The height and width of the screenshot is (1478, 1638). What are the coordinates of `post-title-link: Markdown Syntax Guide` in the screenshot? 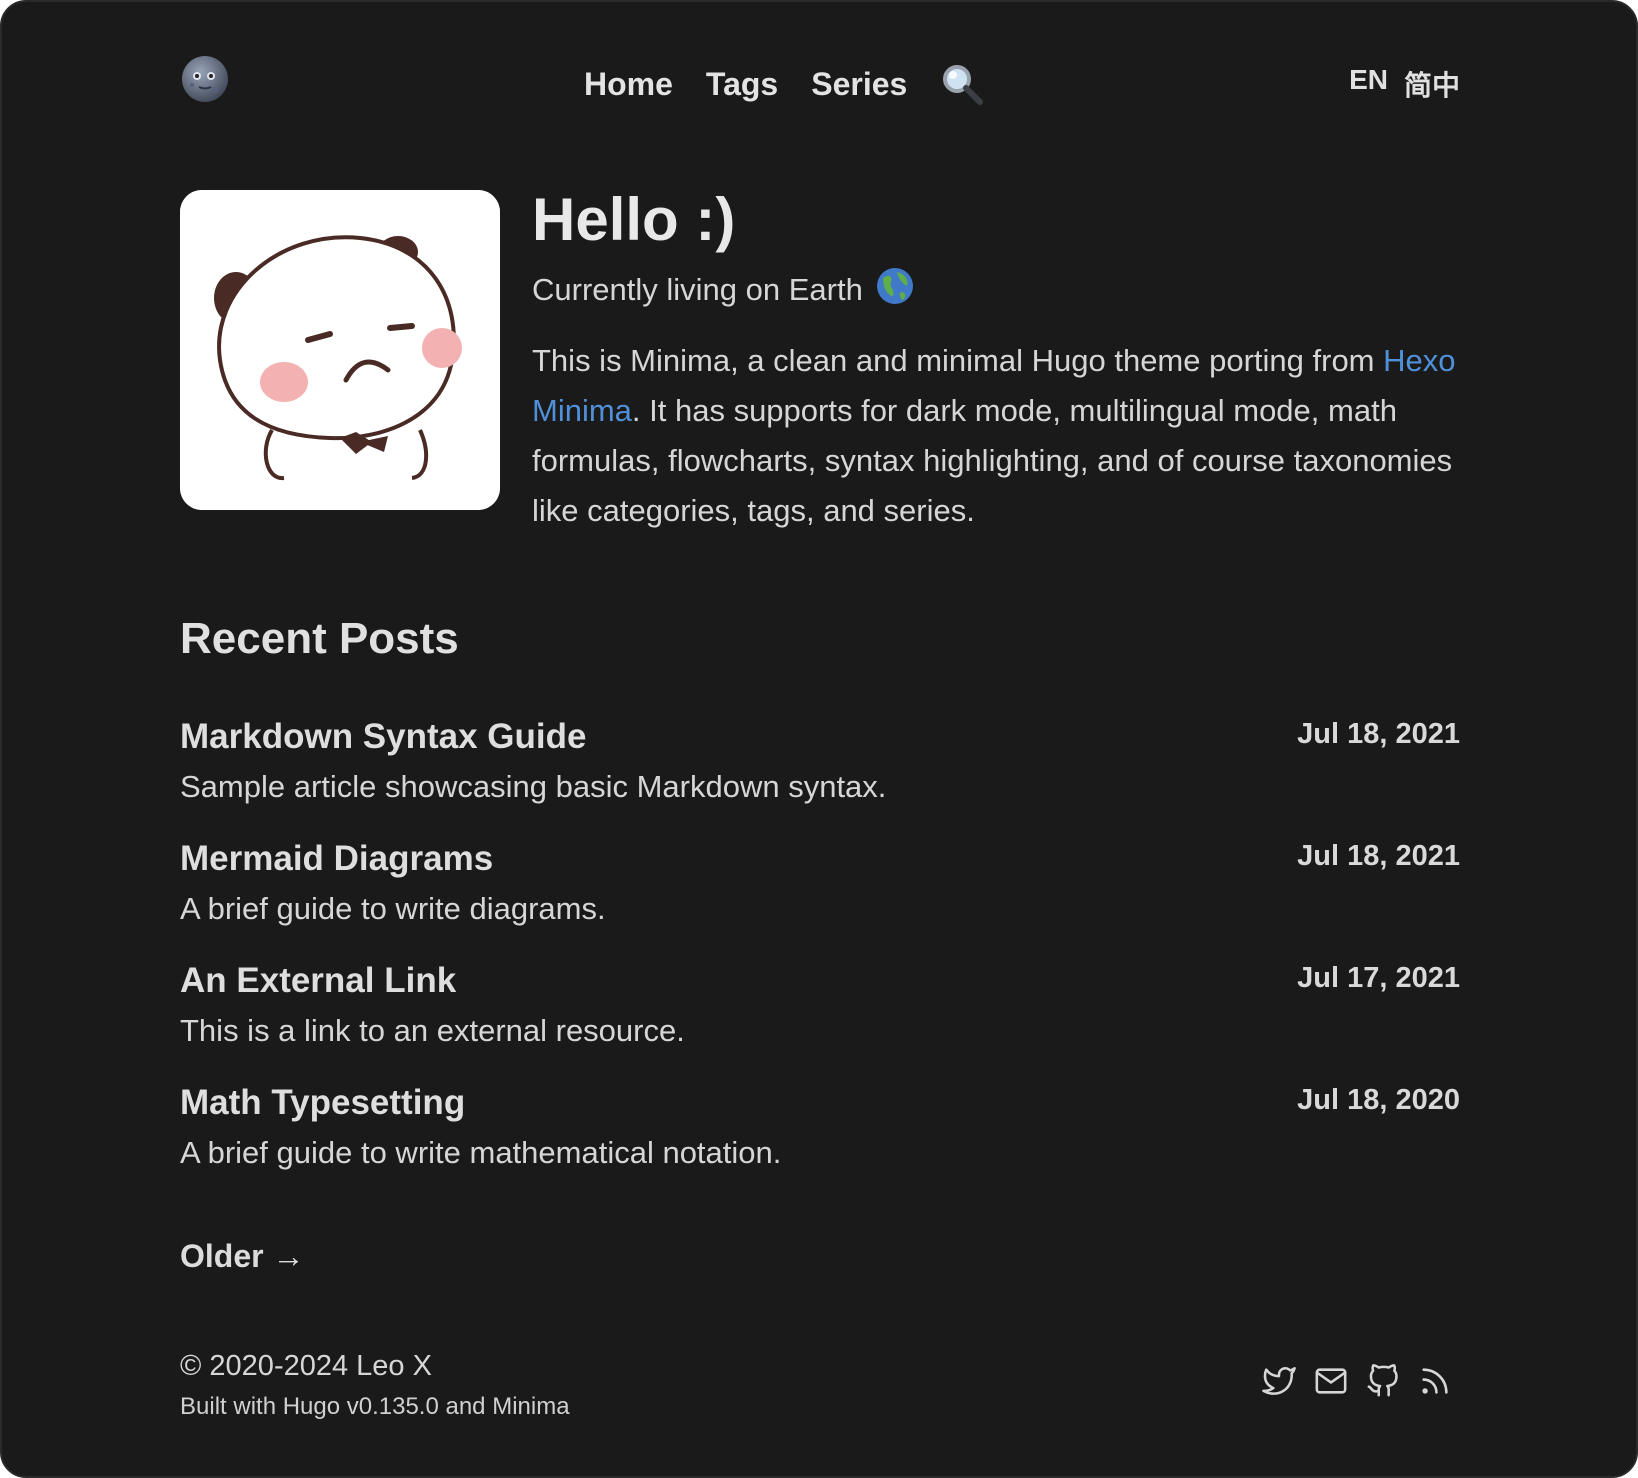 It's located at (820, 737).